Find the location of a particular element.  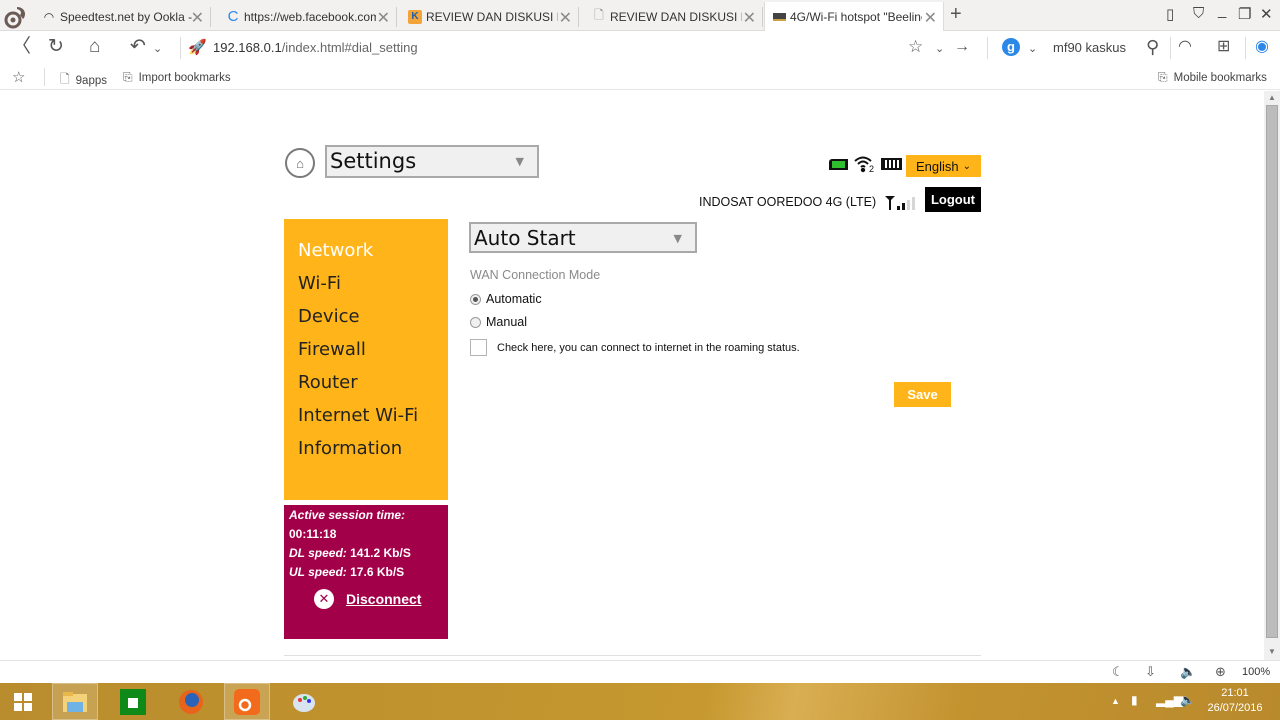

roaming-checkbox is located at coordinates (478, 347).